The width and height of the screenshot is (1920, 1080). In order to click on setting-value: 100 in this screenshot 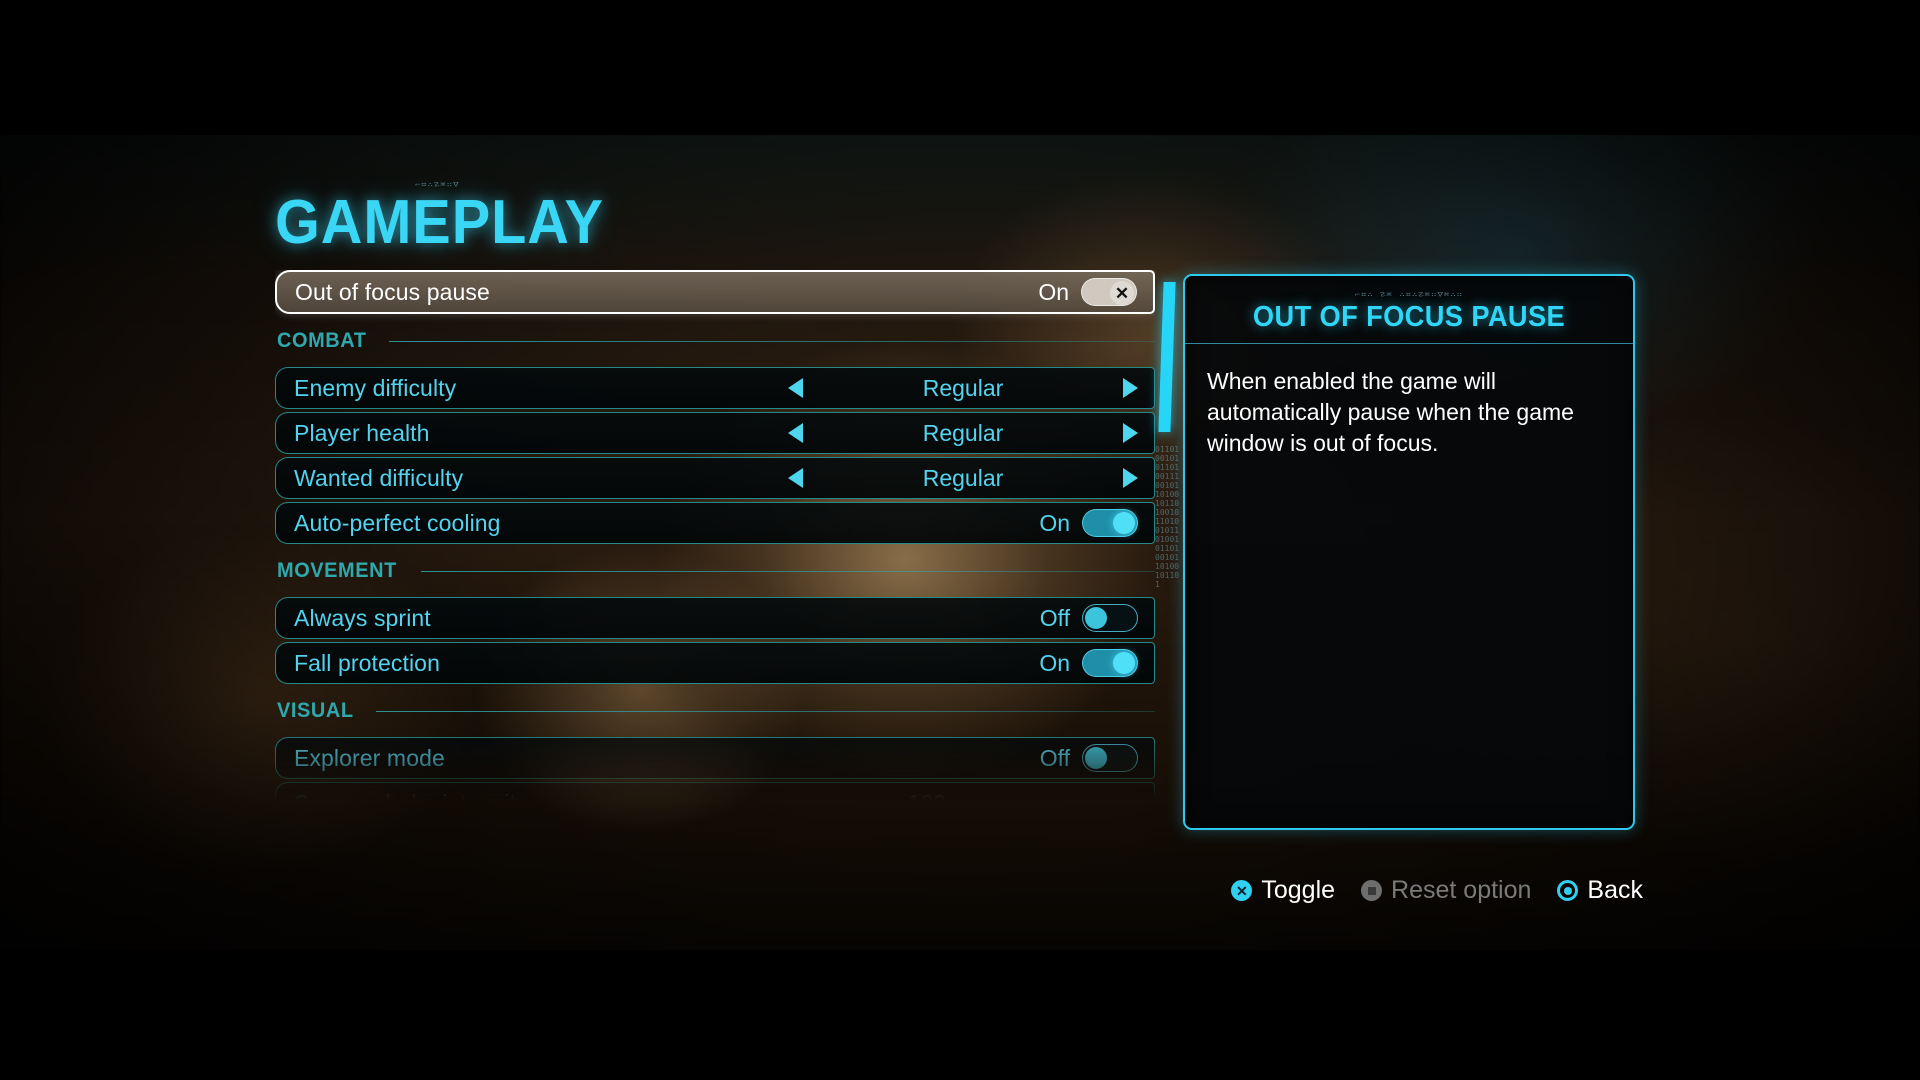, I will do `click(927, 795)`.